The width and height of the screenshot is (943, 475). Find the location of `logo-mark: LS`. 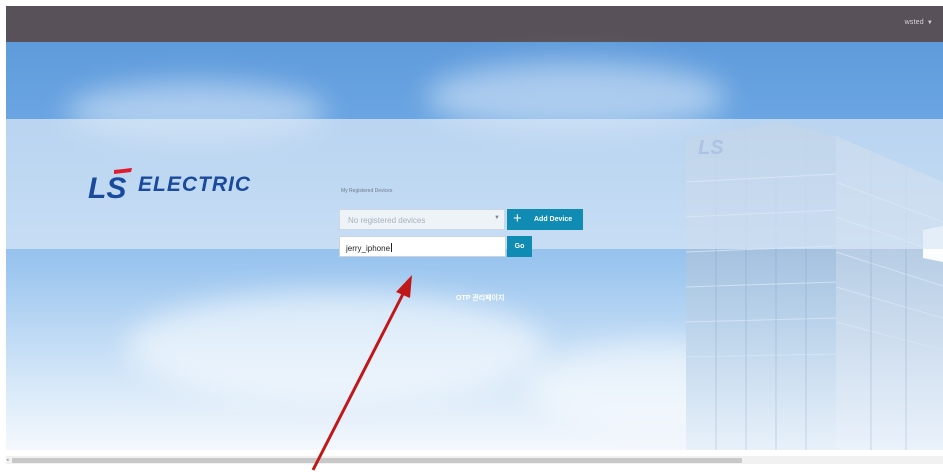

logo-mark: LS is located at coordinates (107, 188).